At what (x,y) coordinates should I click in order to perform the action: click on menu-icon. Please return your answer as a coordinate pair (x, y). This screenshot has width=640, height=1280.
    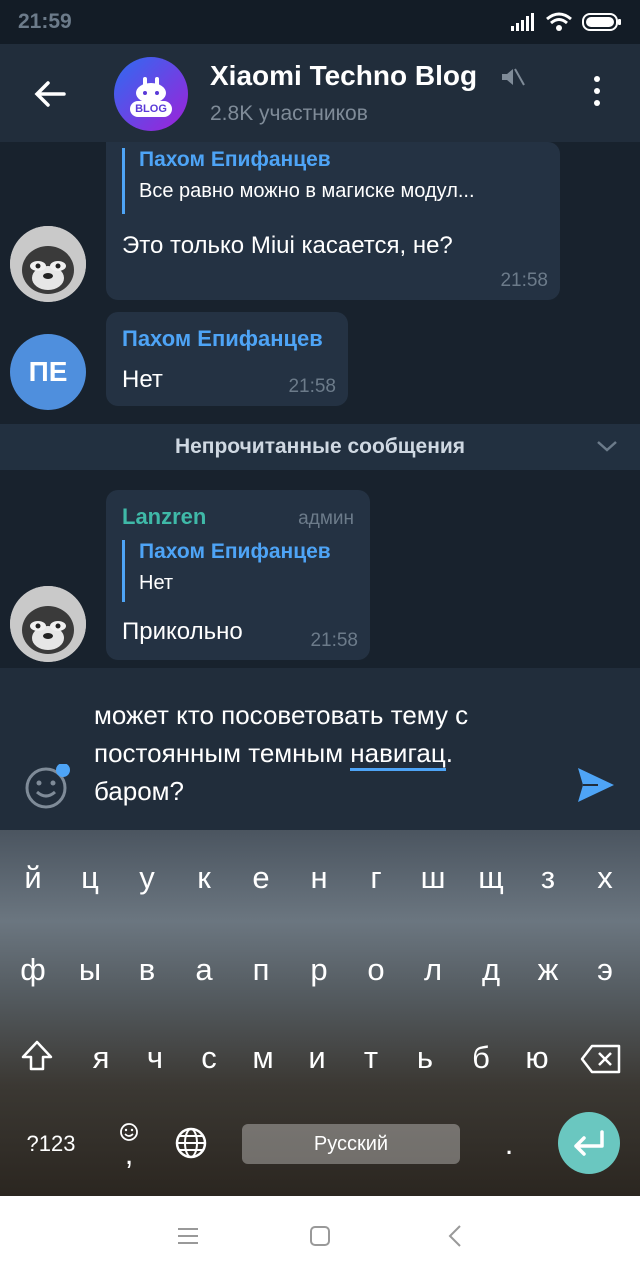
    Looking at the image, I should click on (188, 1236).